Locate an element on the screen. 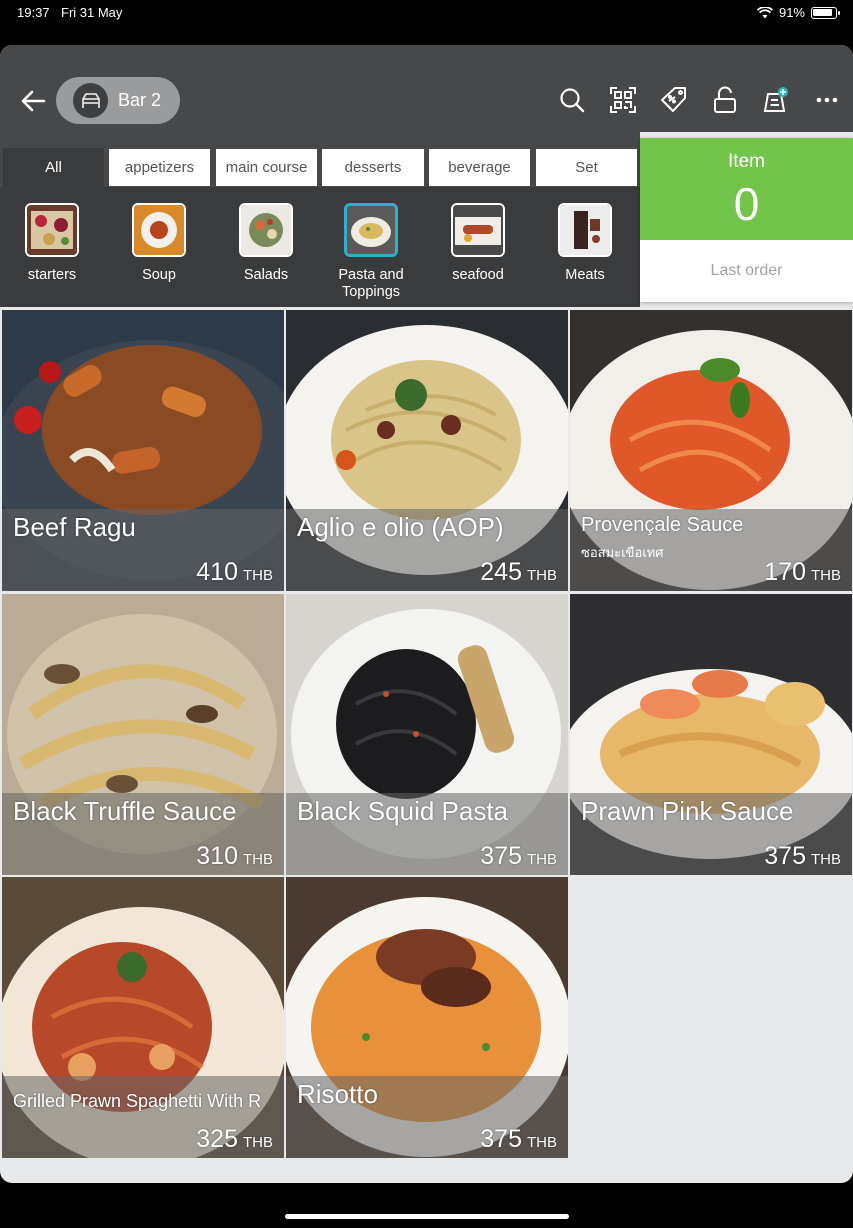 The height and width of the screenshot is (1228, 853). subcategory-label: Soup is located at coordinates (159, 275).